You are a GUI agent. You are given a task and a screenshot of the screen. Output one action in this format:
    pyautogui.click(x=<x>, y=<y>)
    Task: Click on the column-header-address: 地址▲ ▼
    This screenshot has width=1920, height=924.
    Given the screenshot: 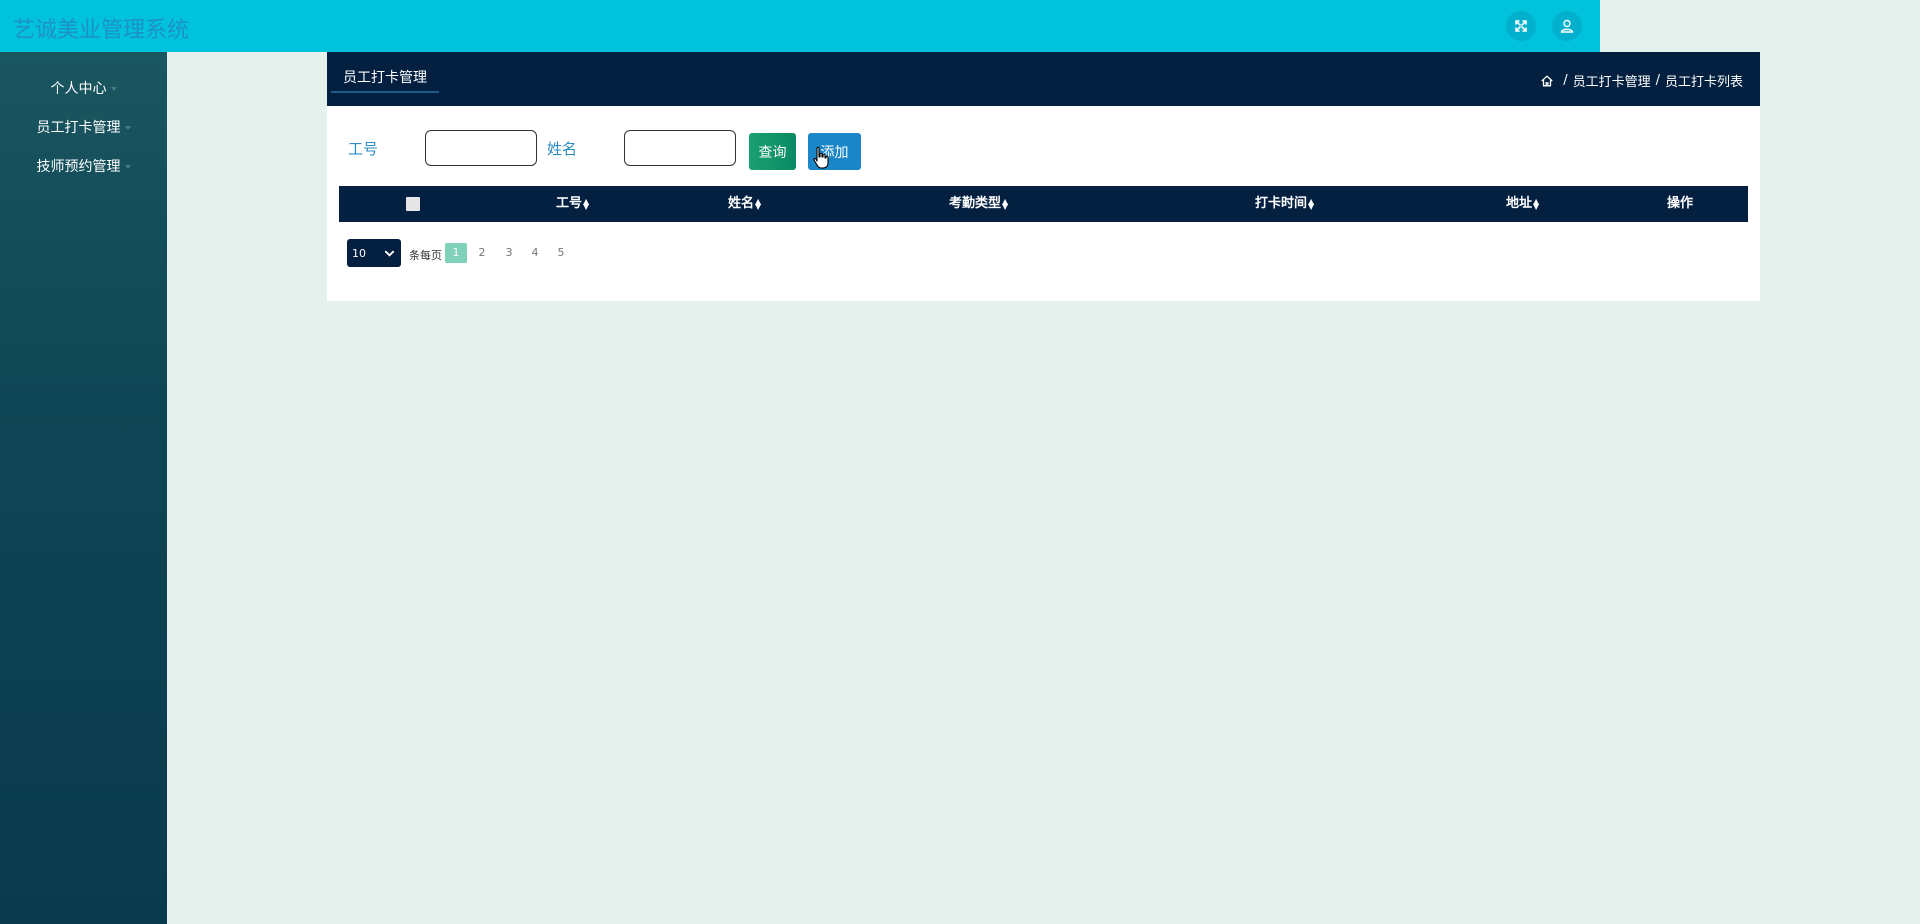 What is the action you would take?
    pyautogui.click(x=1522, y=204)
    